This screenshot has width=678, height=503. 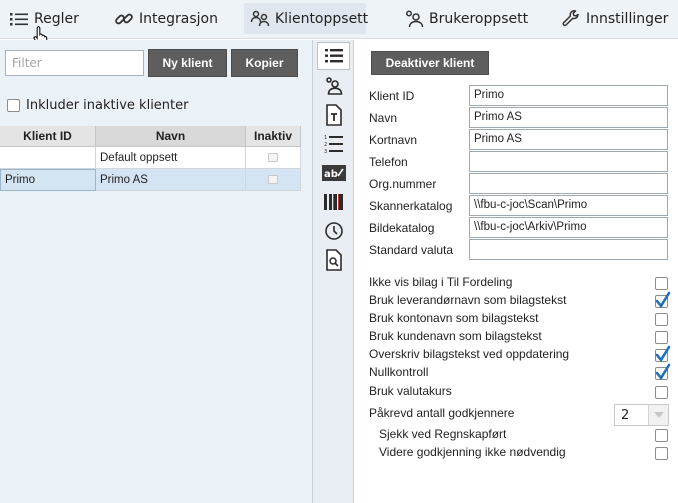 I want to click on field-label-orgnummer: Org.nummer, so click(x=403, y=184).